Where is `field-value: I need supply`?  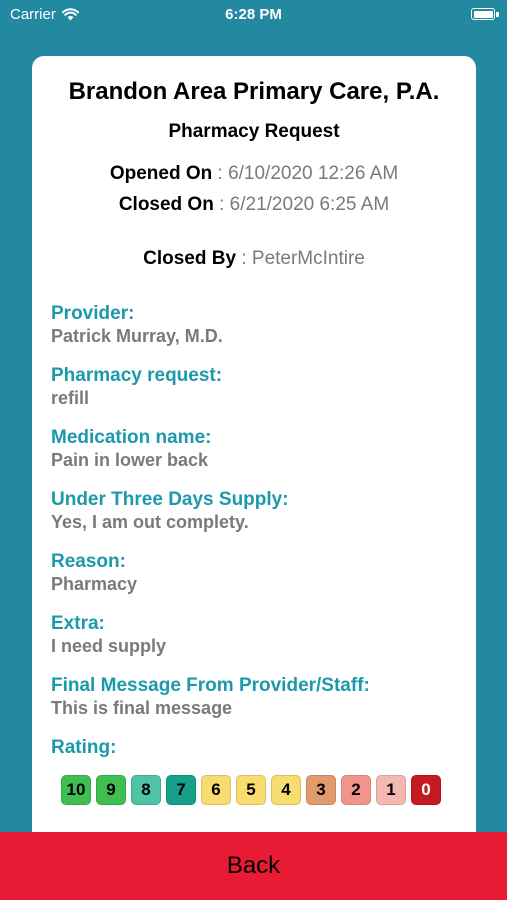 field-value: I need supply is located at coordinates (109, 646).